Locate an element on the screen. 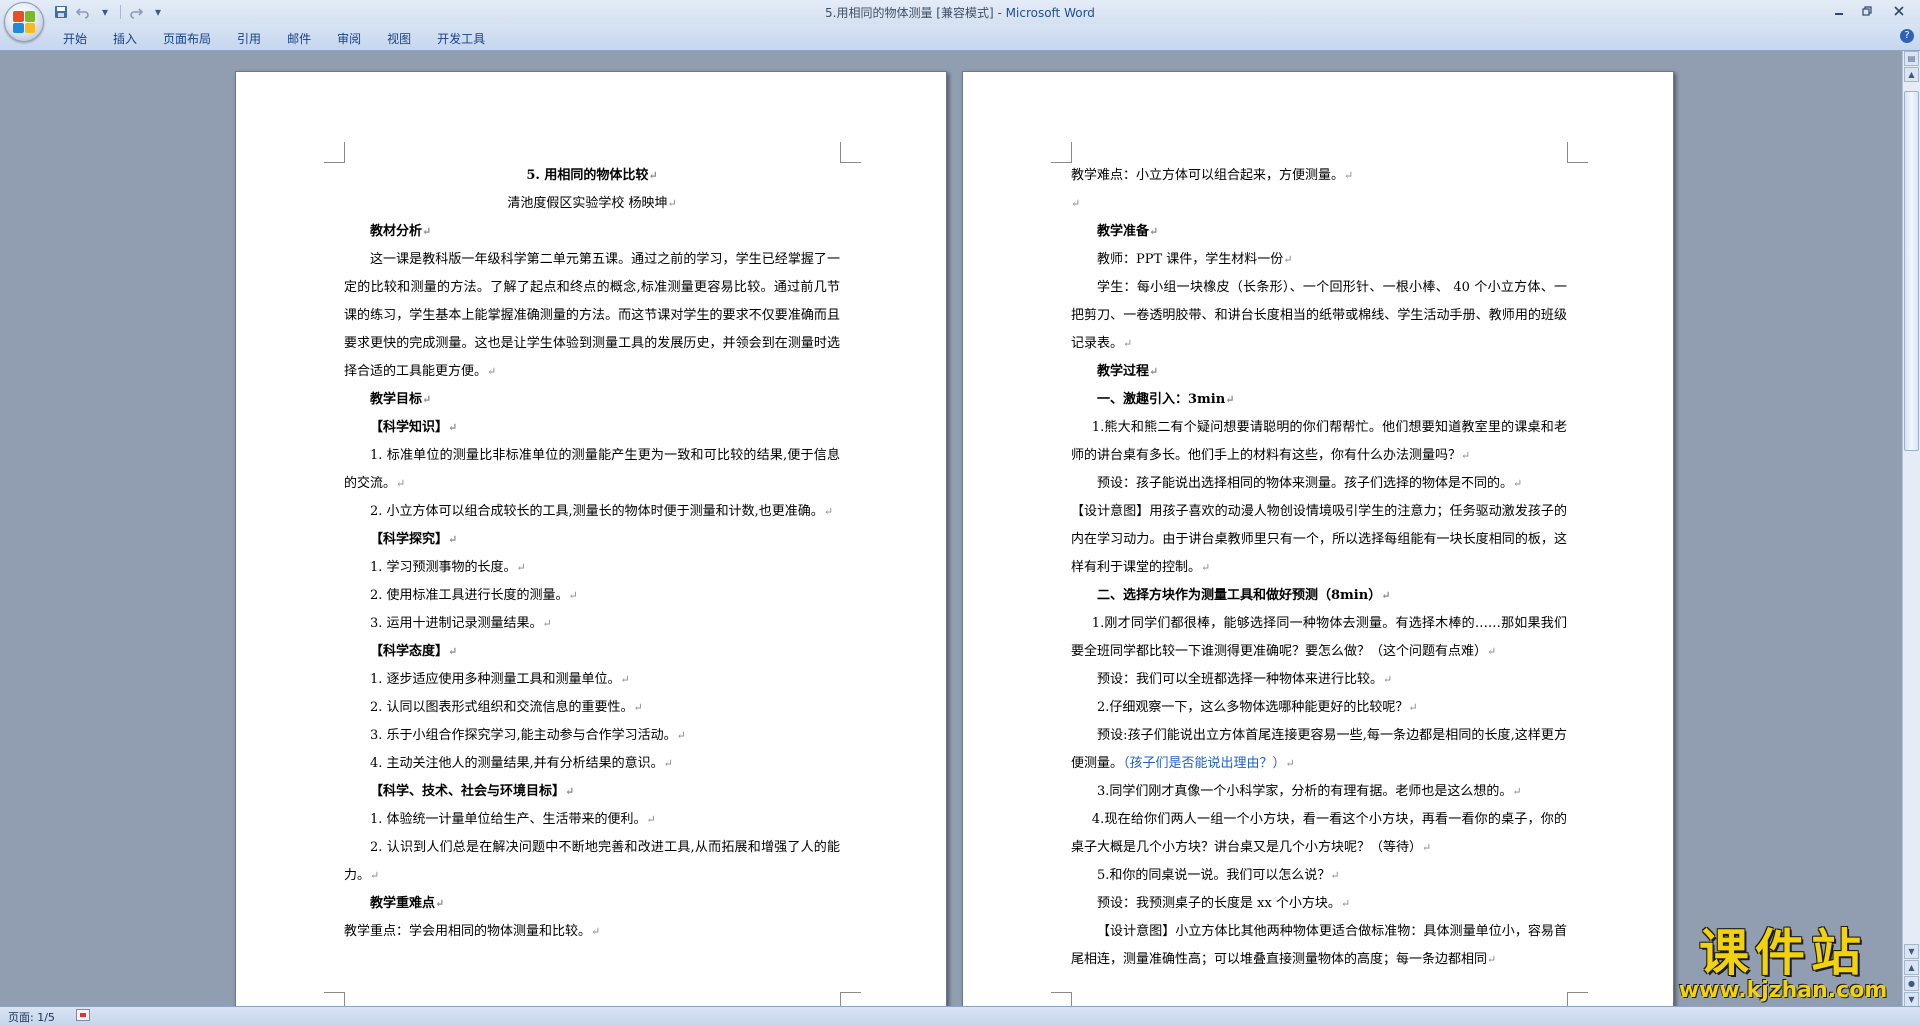 The height and width of the screenshot is (1025, 1920). paragraph-text: 【科学探究】 is located at coordinates (409, 539).